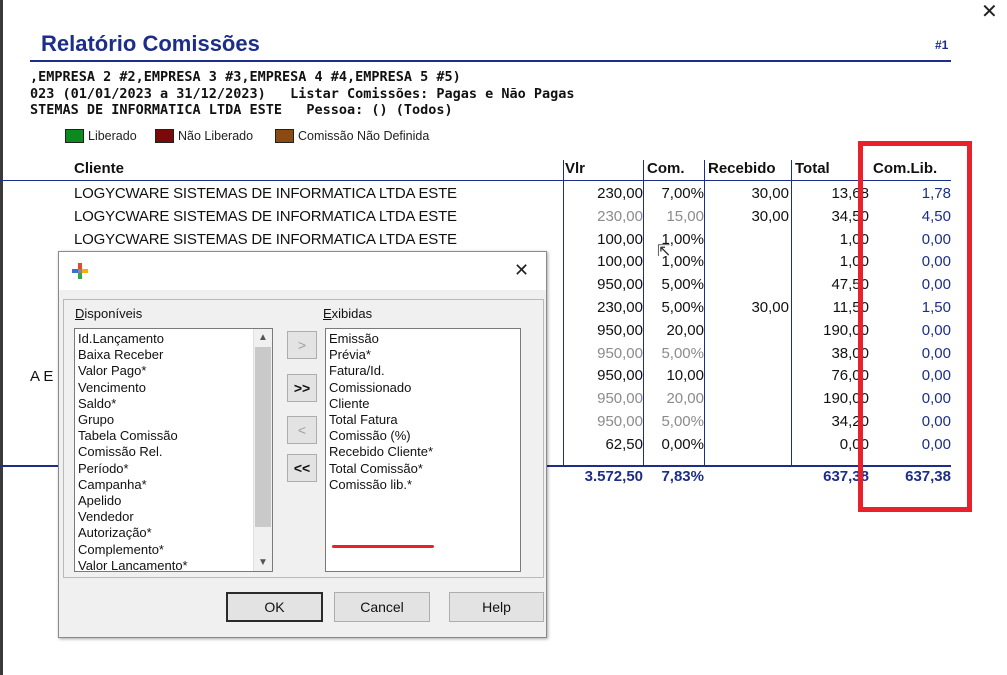  I want to click on legend-item-nao-definida: Comissão Não Definida, so click(352, 136).